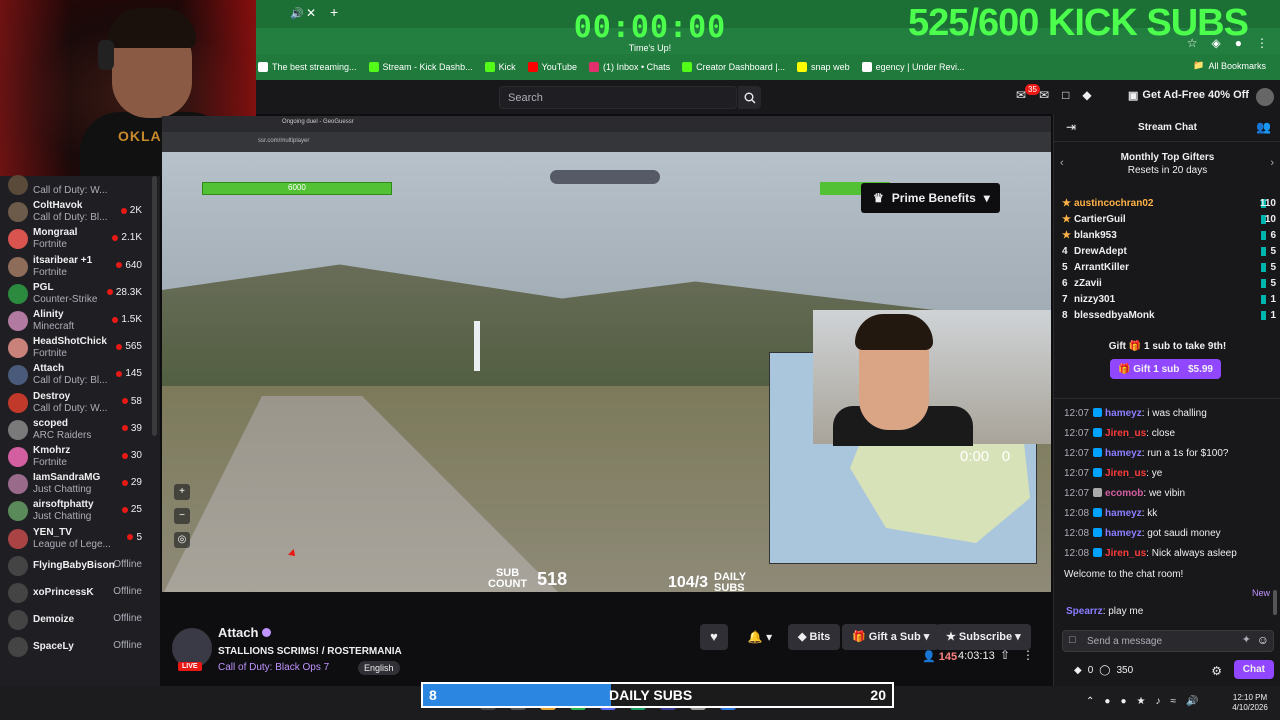 This screenshot has height=720, width=1280. What do you see at coordinates (127, 645) in the screenshot?
I see `offline-status: Offline` at bounding box center [127, 645].